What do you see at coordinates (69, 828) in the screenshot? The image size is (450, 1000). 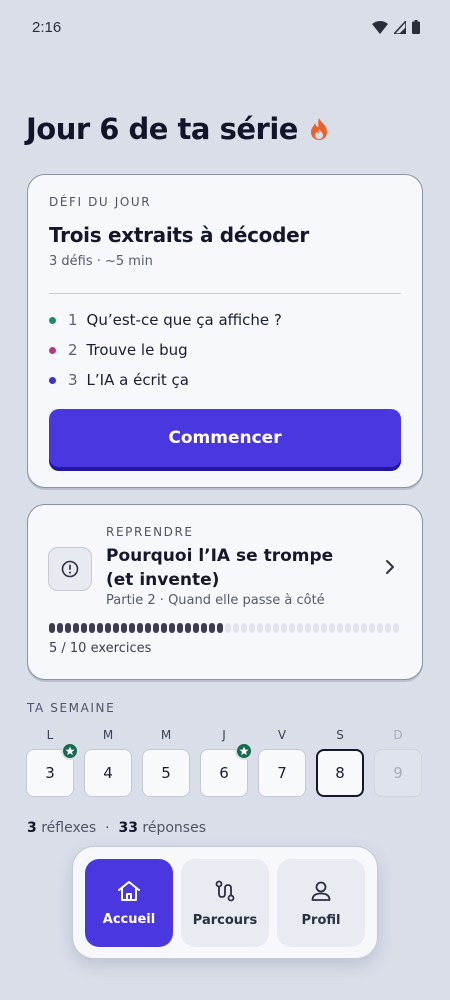 I see `reflexes-label: réflexes` at bounding box center [69, 828].